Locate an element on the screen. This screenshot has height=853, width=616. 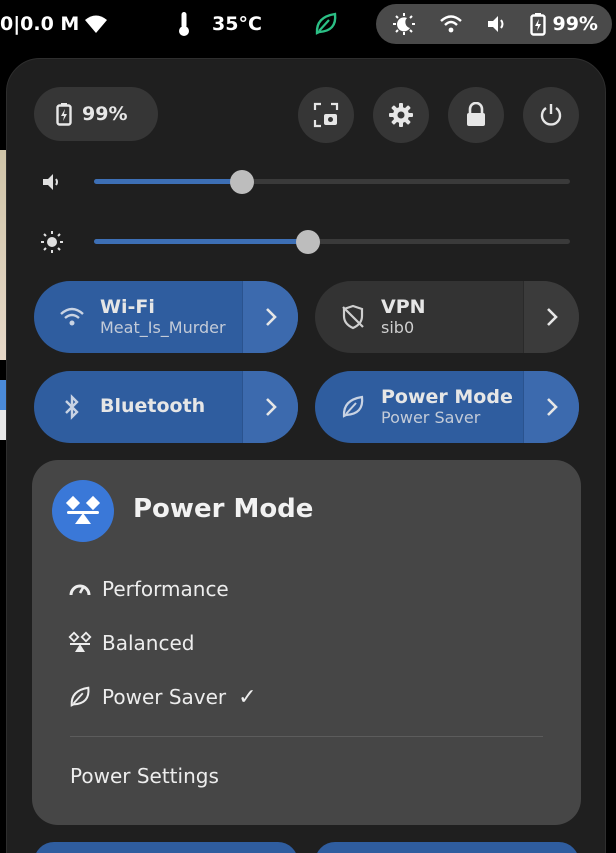
volume-slider-row is located at coordinates (305, 181).